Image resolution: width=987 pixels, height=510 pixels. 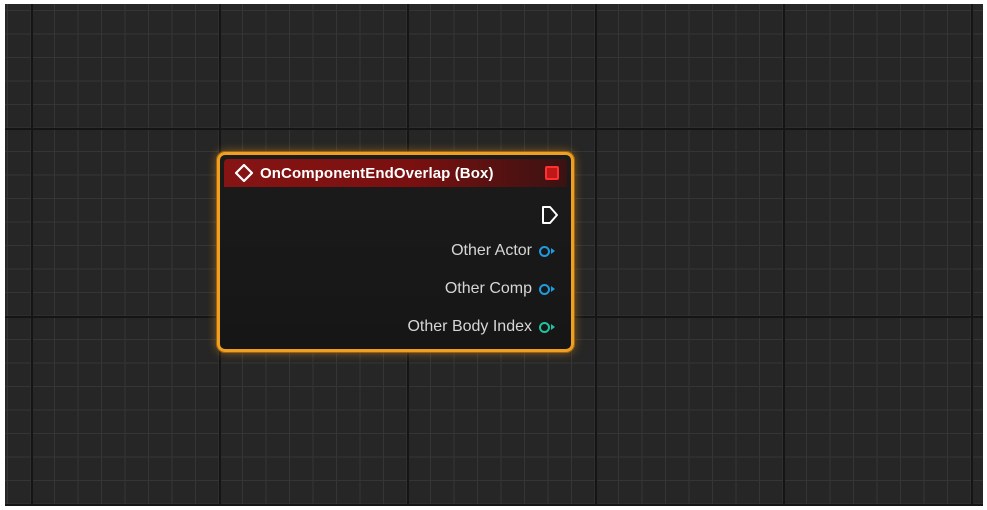 I want to click on node-title: OnComponentEndOverlap (Box), so click(x=377, y=173).